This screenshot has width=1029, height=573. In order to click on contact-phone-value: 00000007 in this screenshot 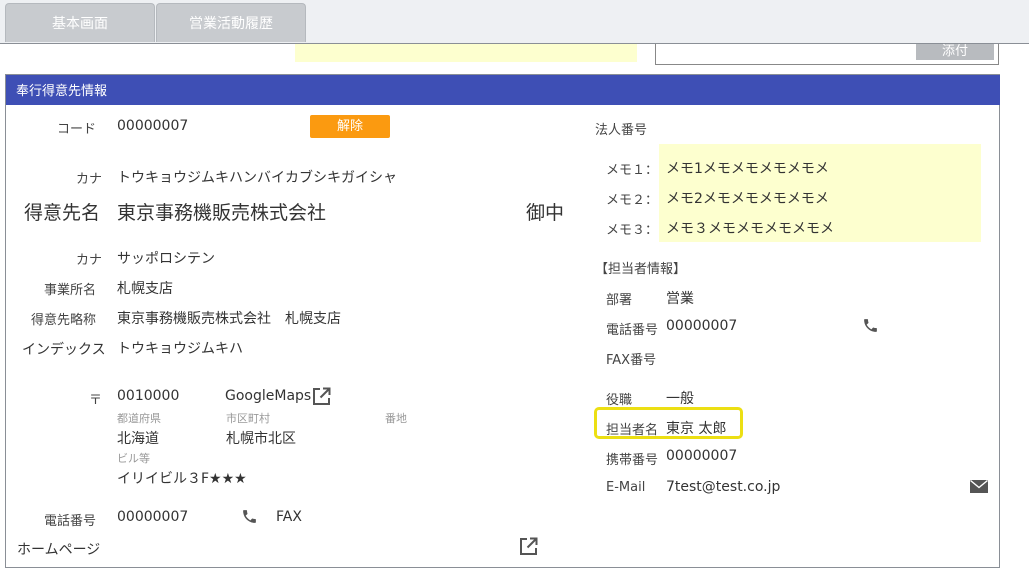, I will do `click(702, 326)`.